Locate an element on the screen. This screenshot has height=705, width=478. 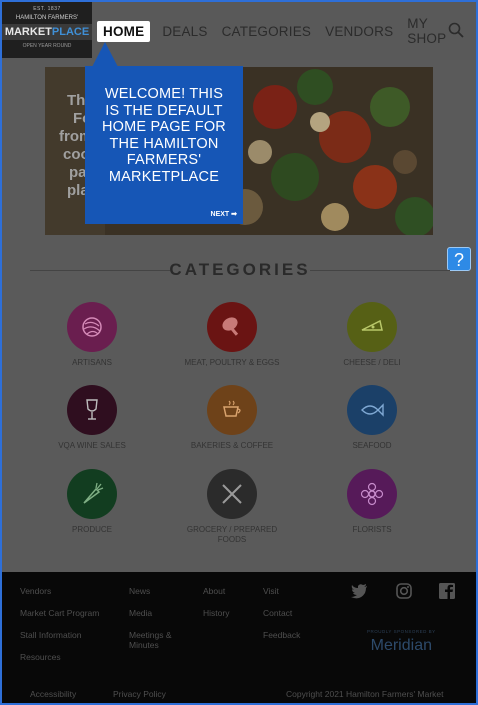
help-button: ? is located at coordinates (459, 259).